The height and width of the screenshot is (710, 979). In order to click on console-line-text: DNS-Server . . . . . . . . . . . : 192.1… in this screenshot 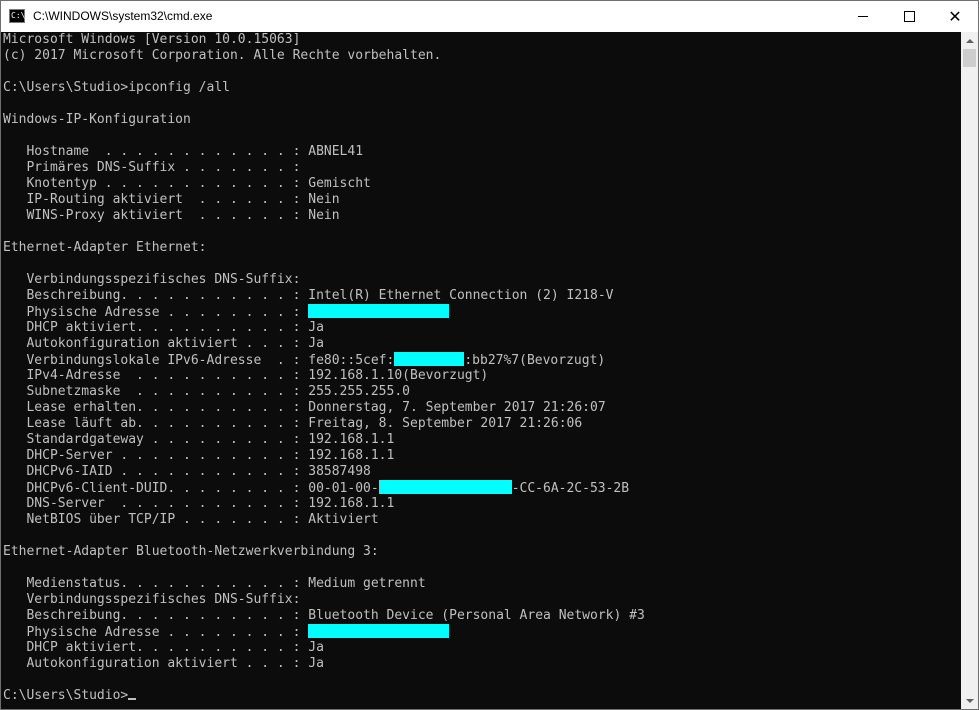, I will do `click(199, 503)`.